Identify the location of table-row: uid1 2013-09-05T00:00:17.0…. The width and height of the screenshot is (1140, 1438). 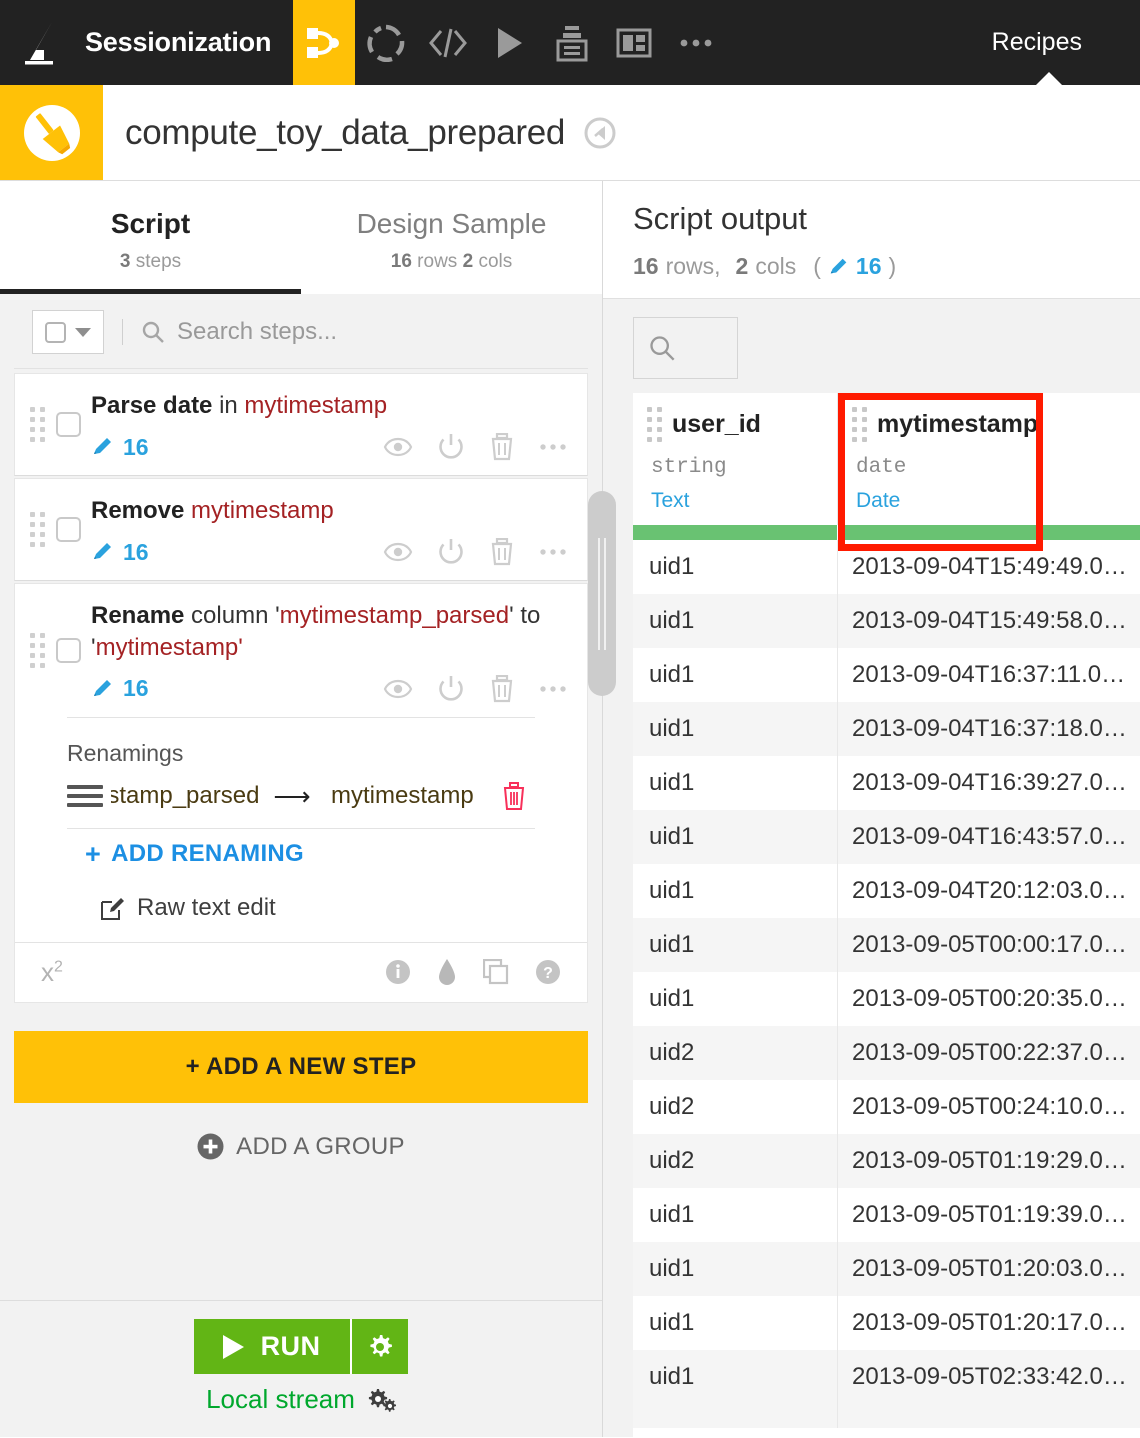
(886, 945).